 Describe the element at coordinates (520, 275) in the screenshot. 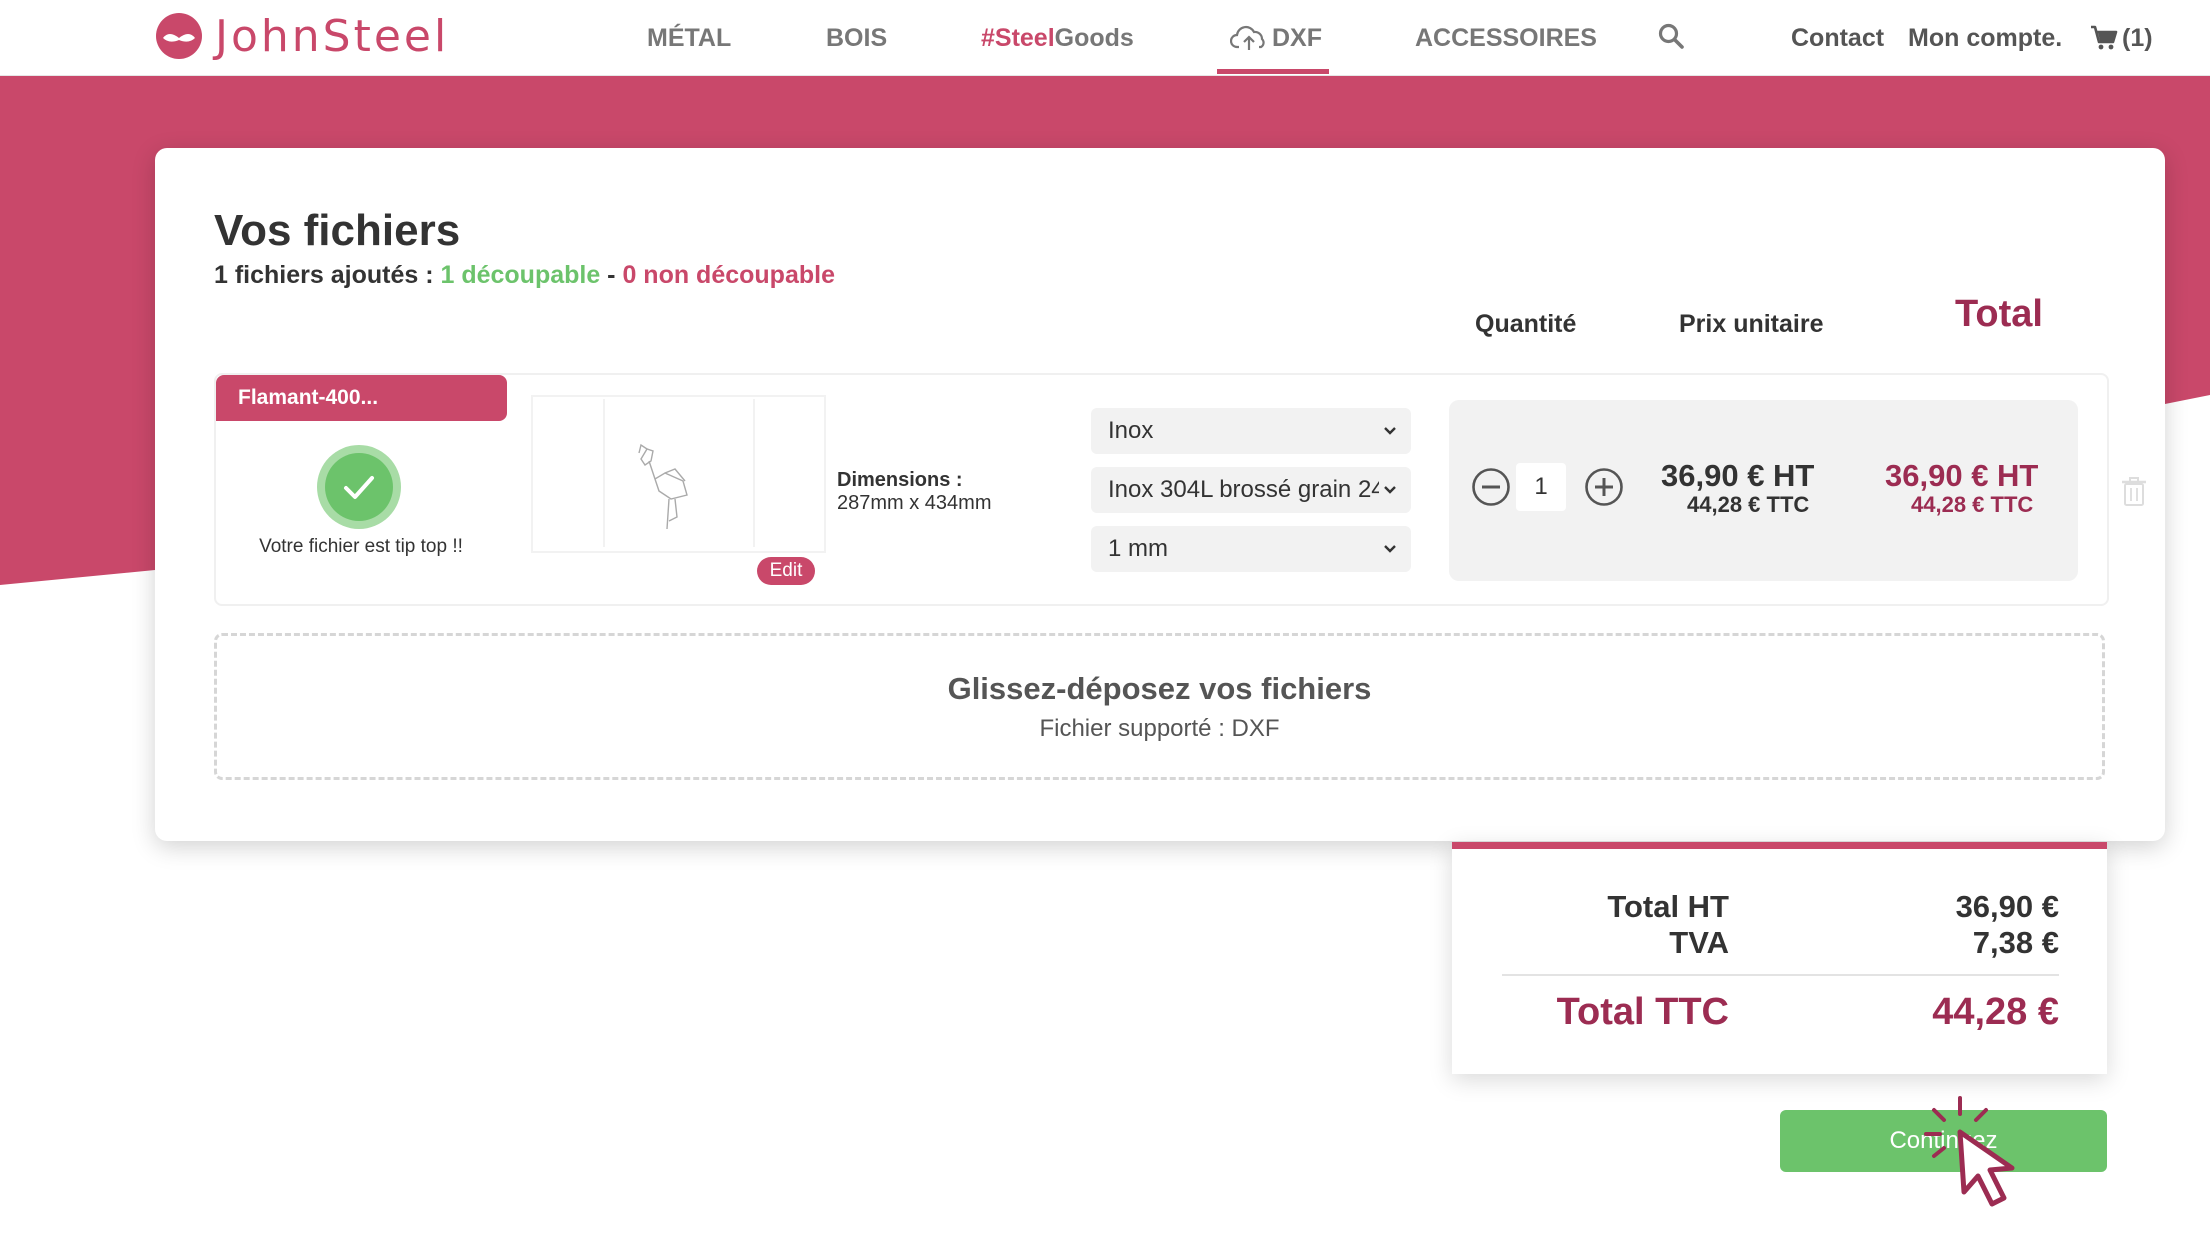

I see `summary-cuttable: 1 découpable` at that location.